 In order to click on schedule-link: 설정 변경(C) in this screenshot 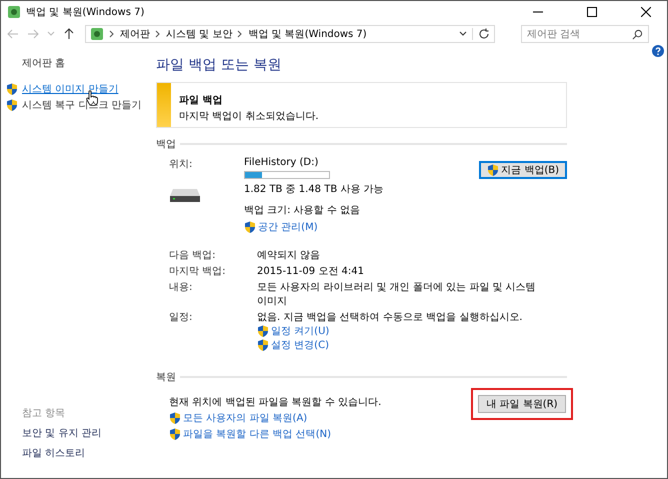, I will do `click(300, 345)`.